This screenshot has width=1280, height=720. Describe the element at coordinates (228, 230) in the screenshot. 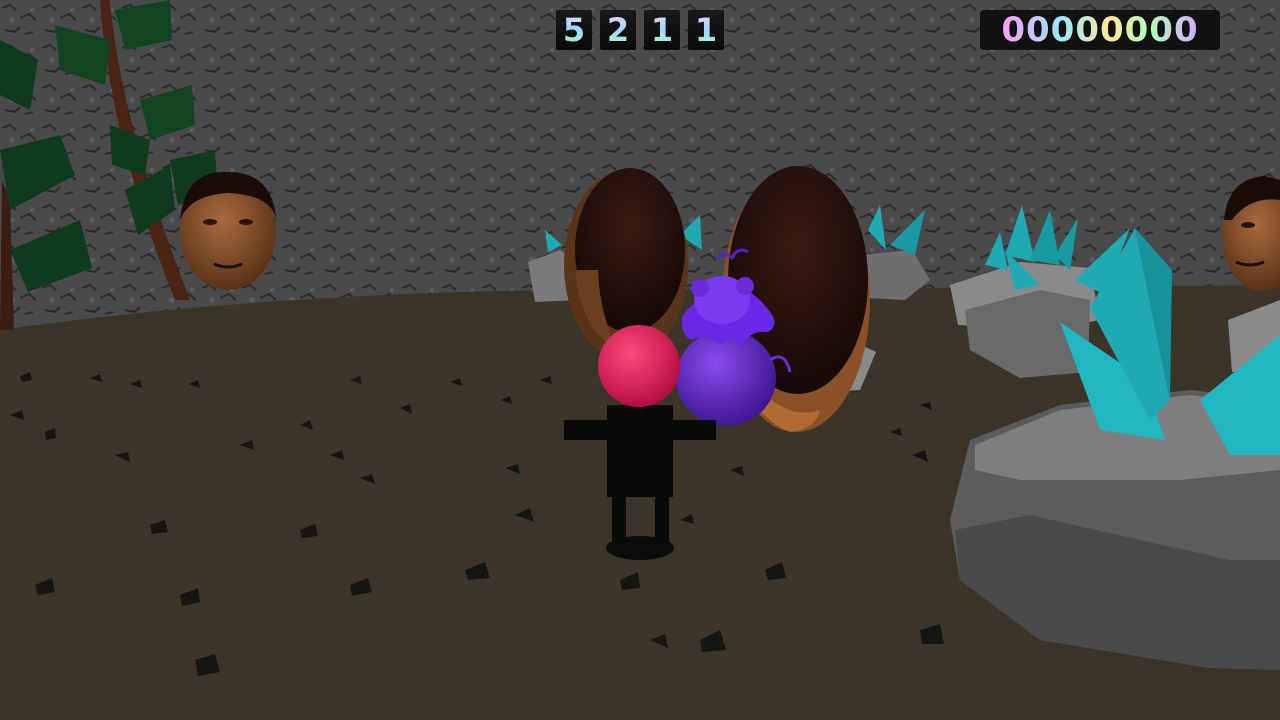

I see `floating-head-left` at that location.